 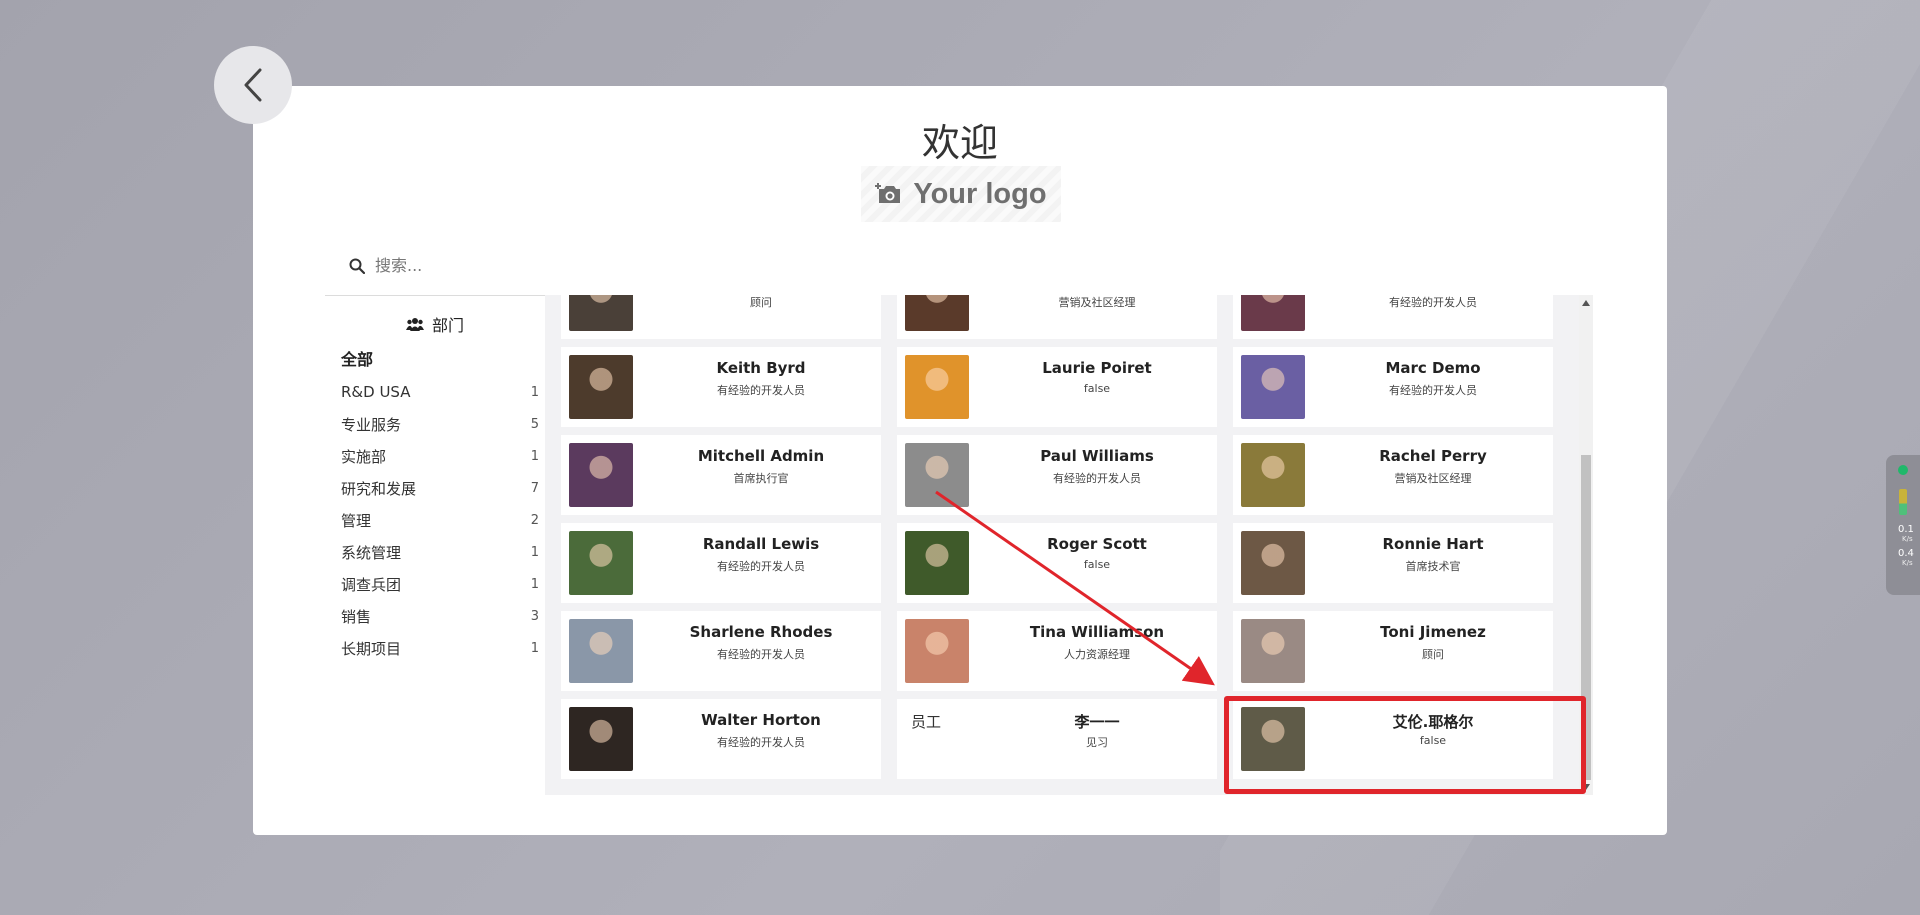 I want to click on department-item: 长期项目 1, so click(x=434, y=648).